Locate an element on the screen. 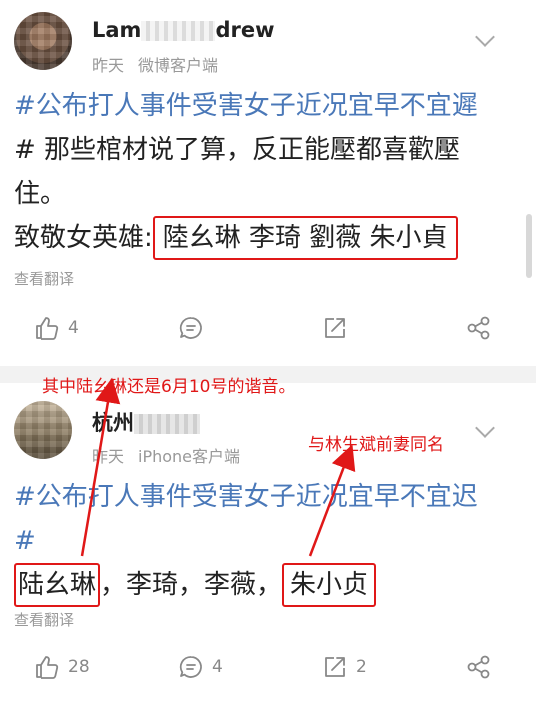  like-button: 4 is located at coordinates (56, 328).